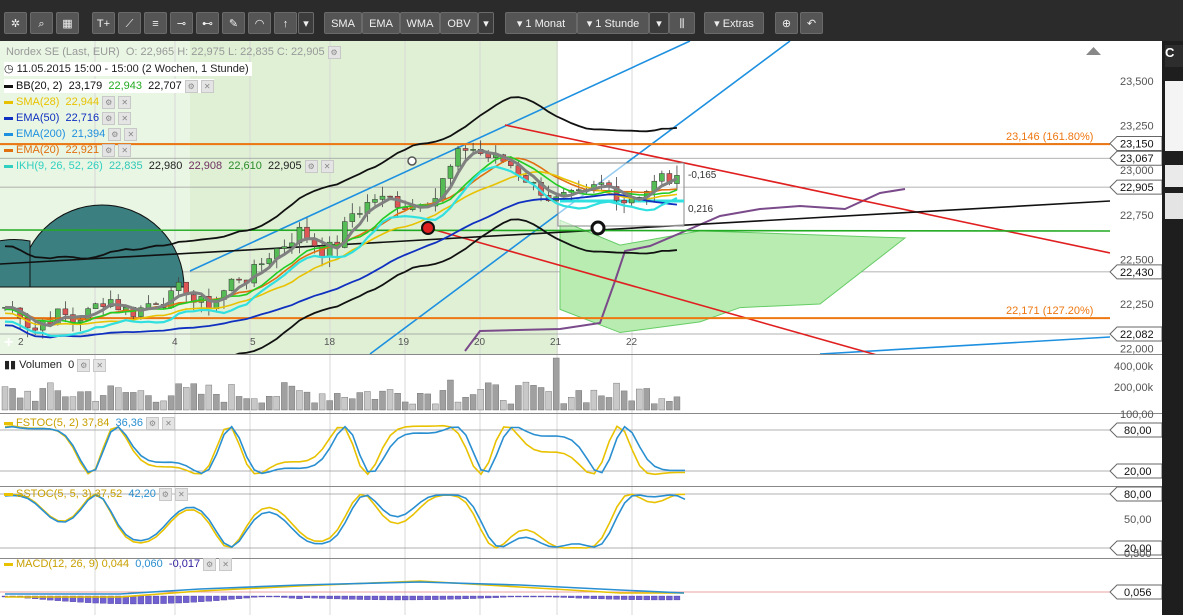  I want to click on obv-button: OBV, so click(459, 23).